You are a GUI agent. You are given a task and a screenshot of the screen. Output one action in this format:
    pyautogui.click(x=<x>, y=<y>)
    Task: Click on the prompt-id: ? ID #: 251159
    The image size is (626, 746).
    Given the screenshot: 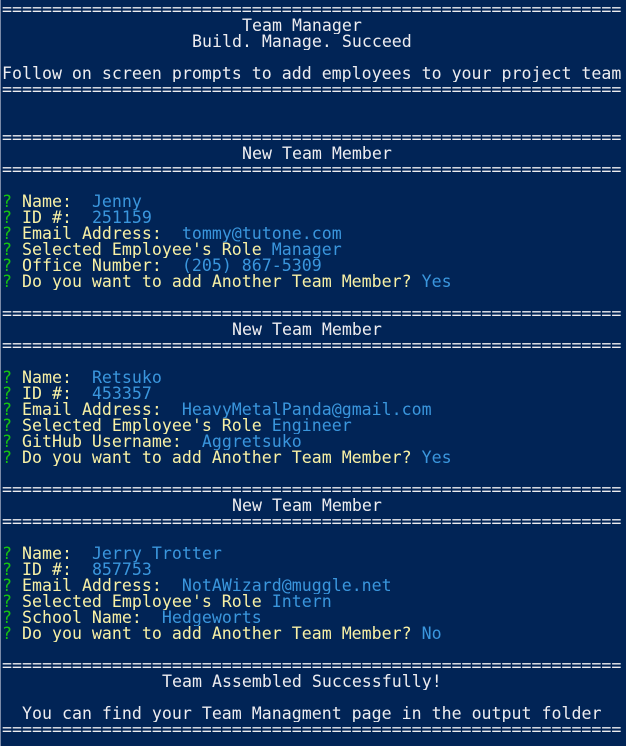 What is the action you would take?
    pyautogui.click(x=77, y=218)
    